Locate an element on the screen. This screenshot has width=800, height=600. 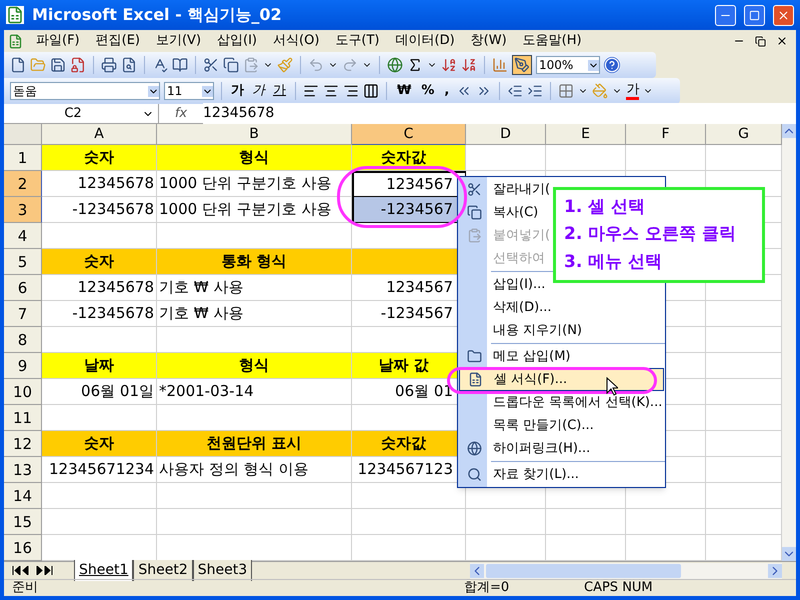
table-cell: 12345671234 is located at coordinates (99, 470).